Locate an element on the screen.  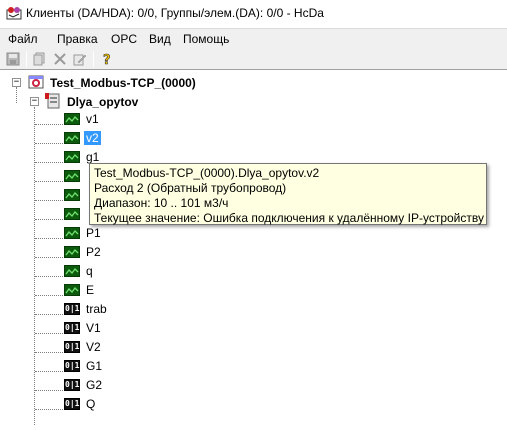
tree-item: 0|1 V1 is located at coordinates (83, 328).